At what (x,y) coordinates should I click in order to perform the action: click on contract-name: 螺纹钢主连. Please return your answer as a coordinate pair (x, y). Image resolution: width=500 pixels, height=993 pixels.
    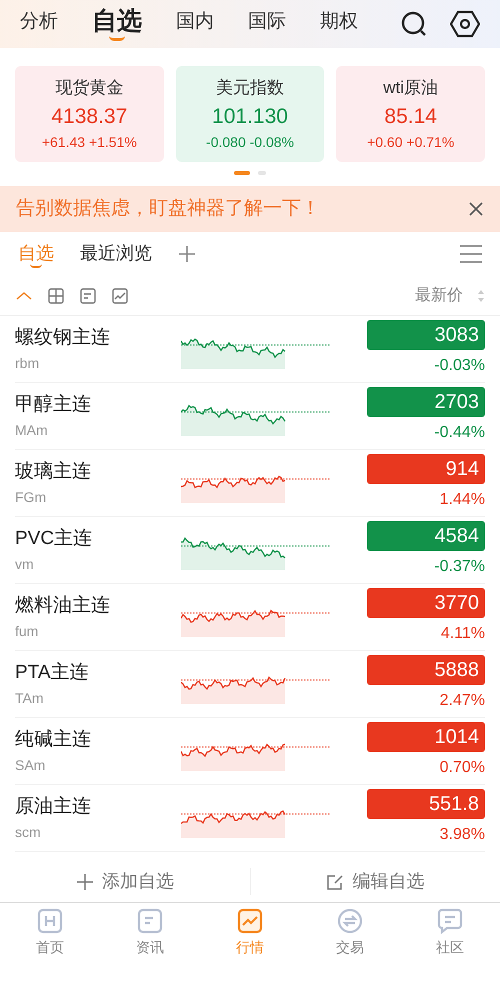
    Looking at the image, I should click on (63, 338).